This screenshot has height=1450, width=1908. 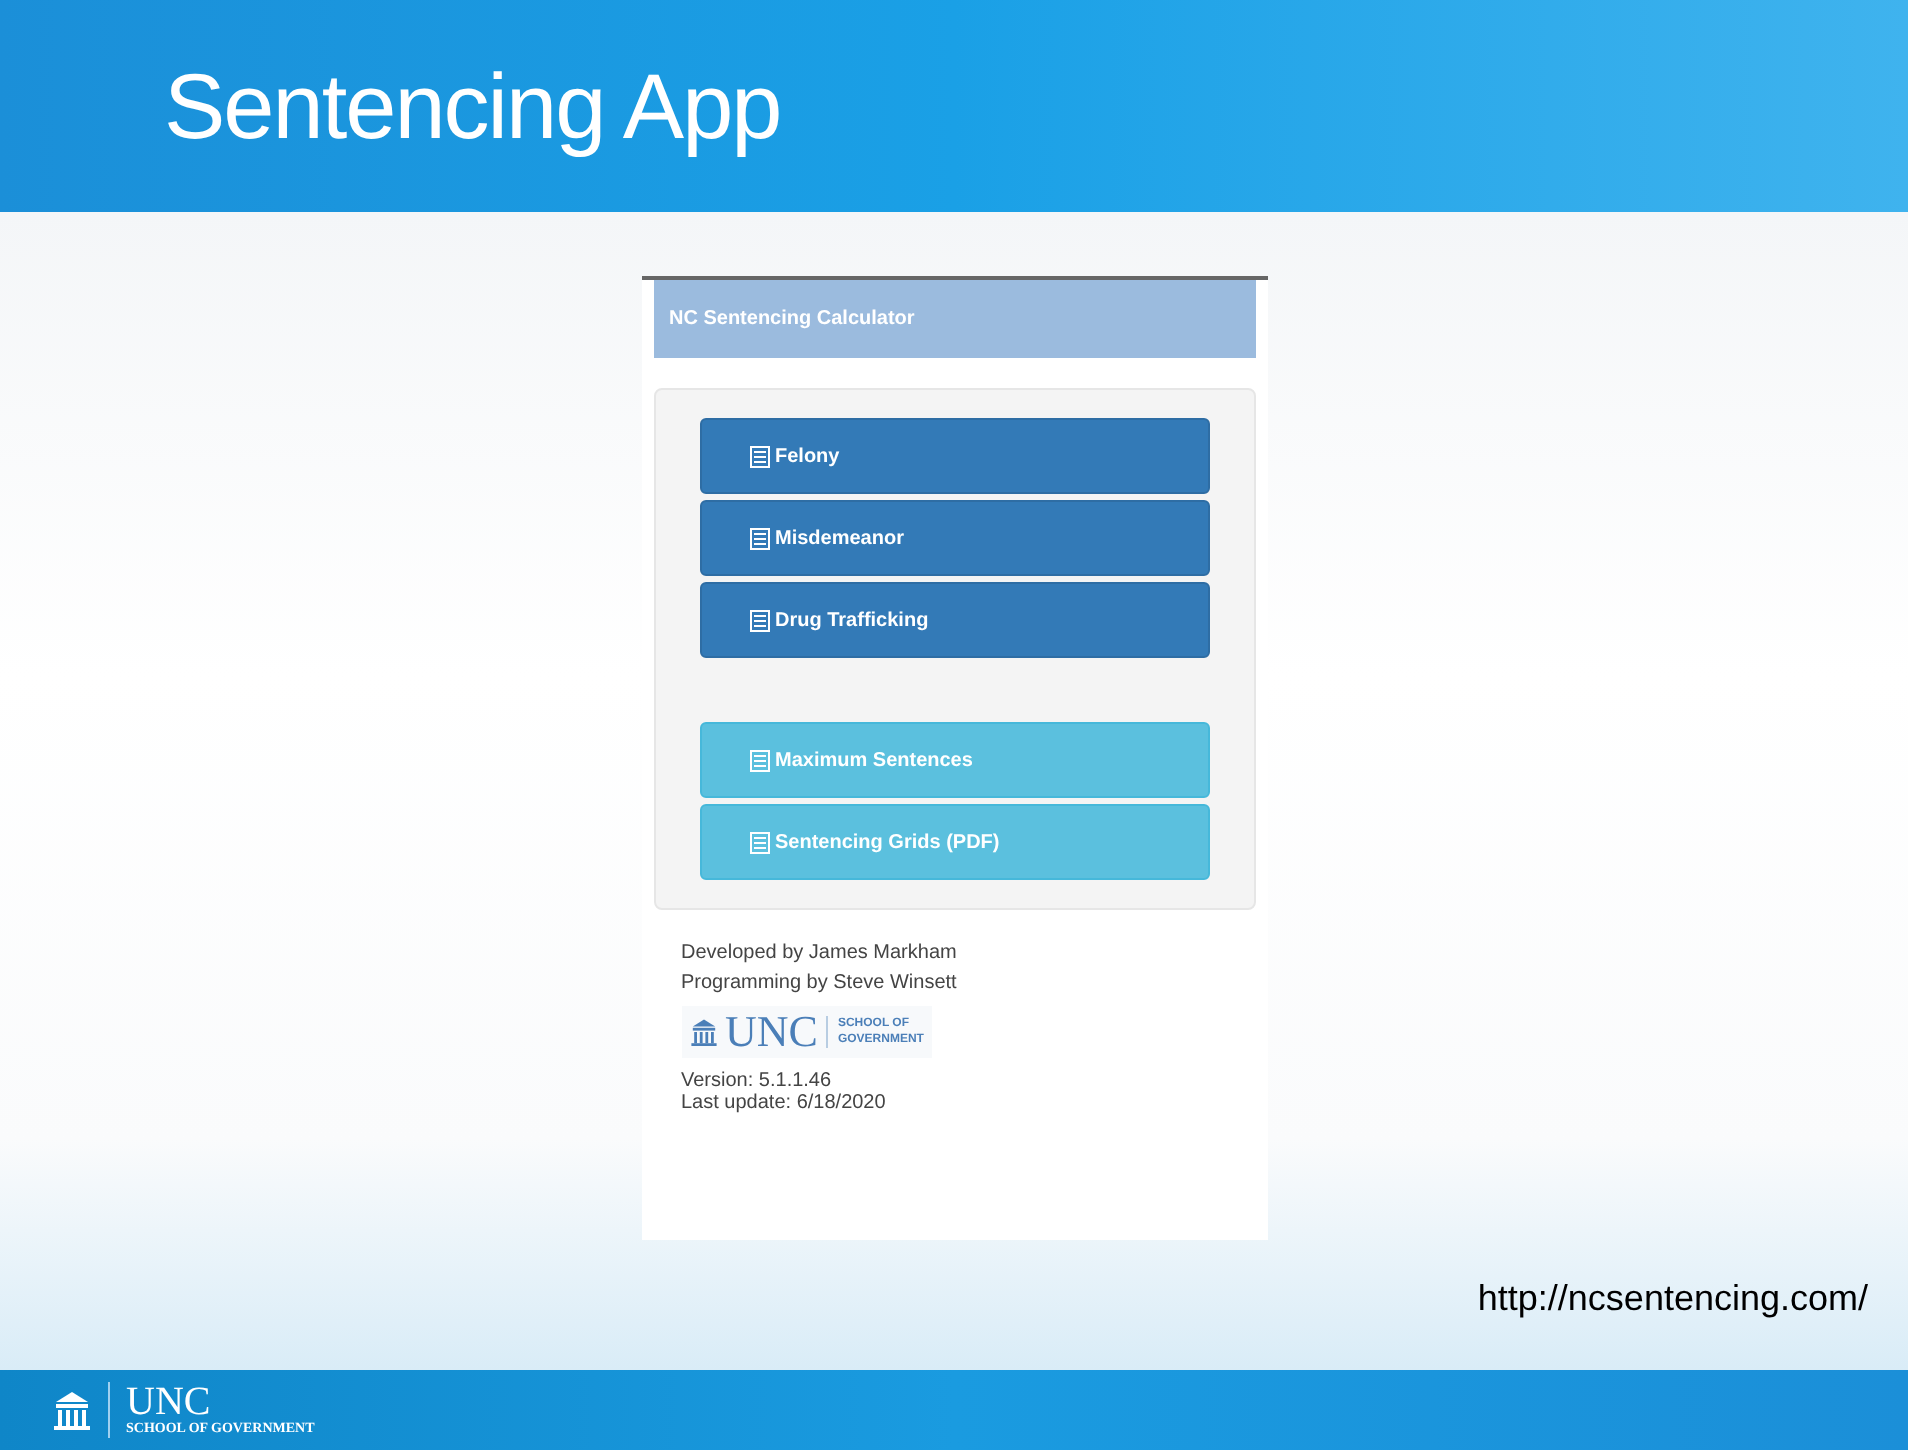 What do you see at coordinates (771, 1032) in the screenshot?
I see `logo-wordmark: UNC` at bounding box center [771, 1032].